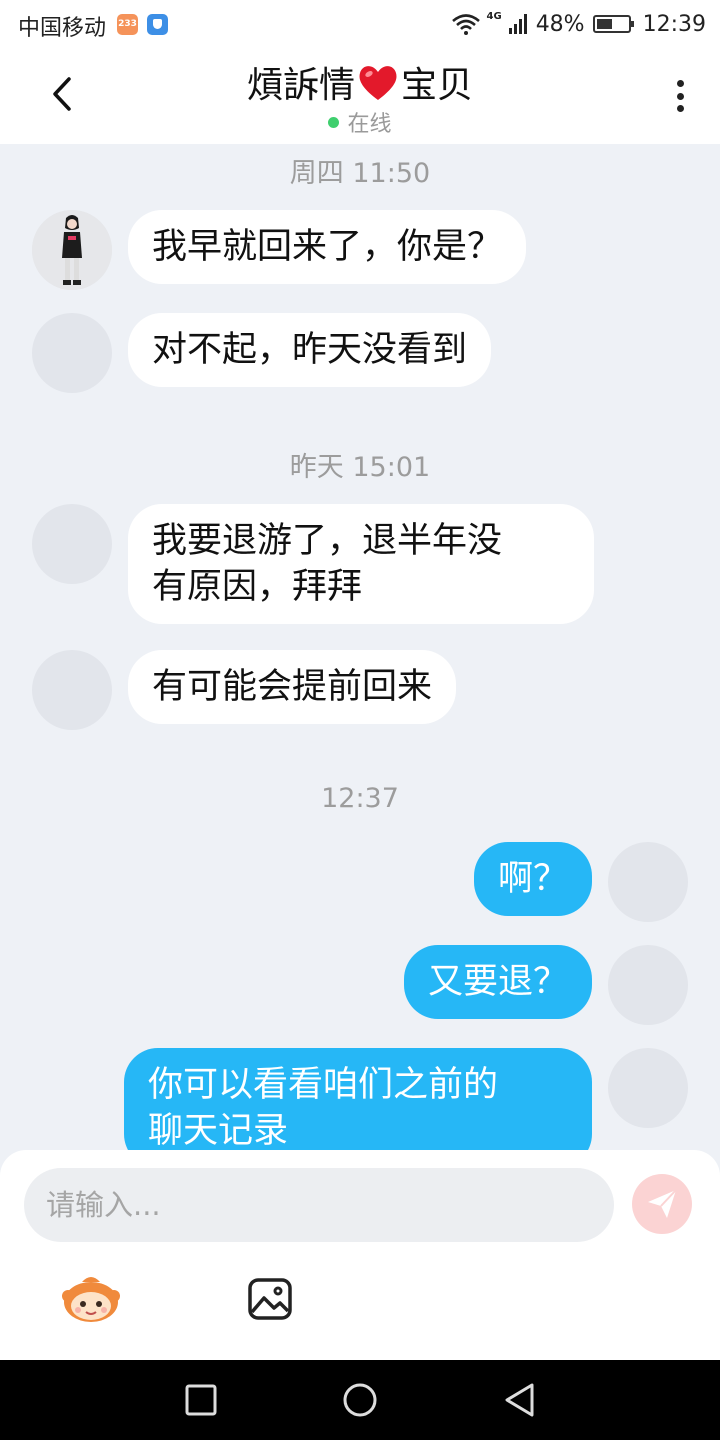  Describe the element at coordinates (360, 798) in the screenshot. I see `timestamp: 12:37` at that location.